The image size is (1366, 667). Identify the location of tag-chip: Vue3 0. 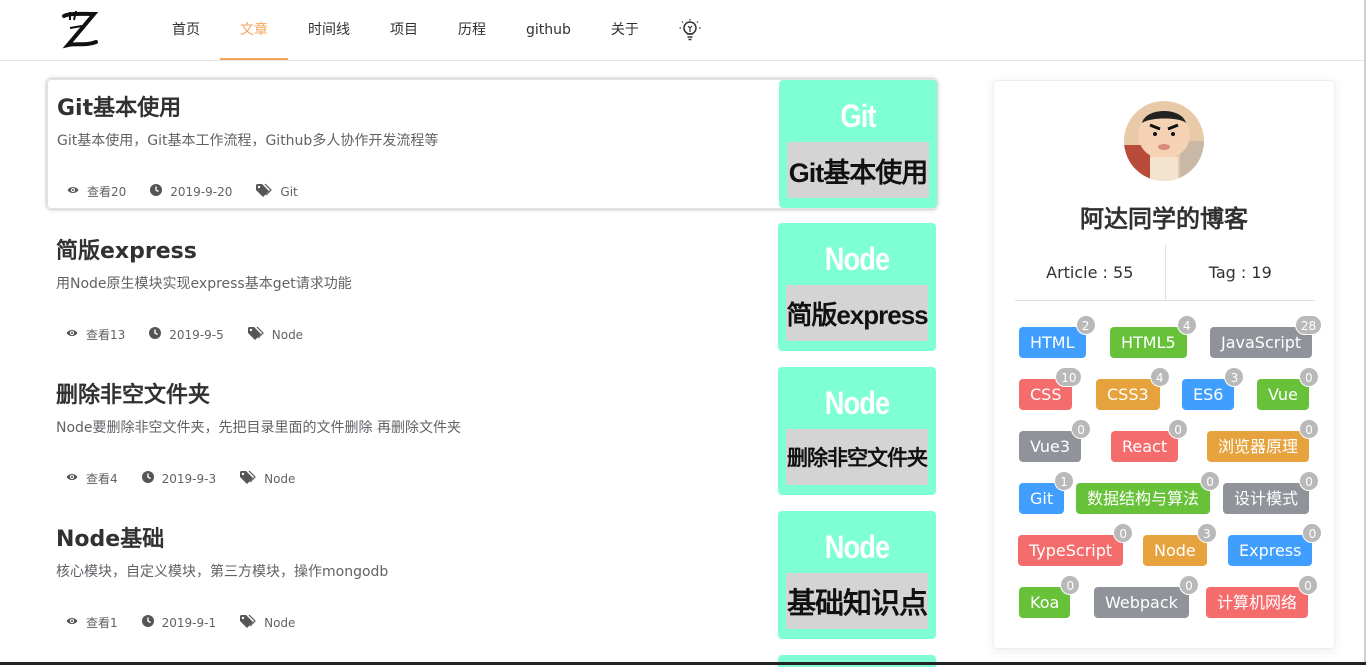
(1055, 440).